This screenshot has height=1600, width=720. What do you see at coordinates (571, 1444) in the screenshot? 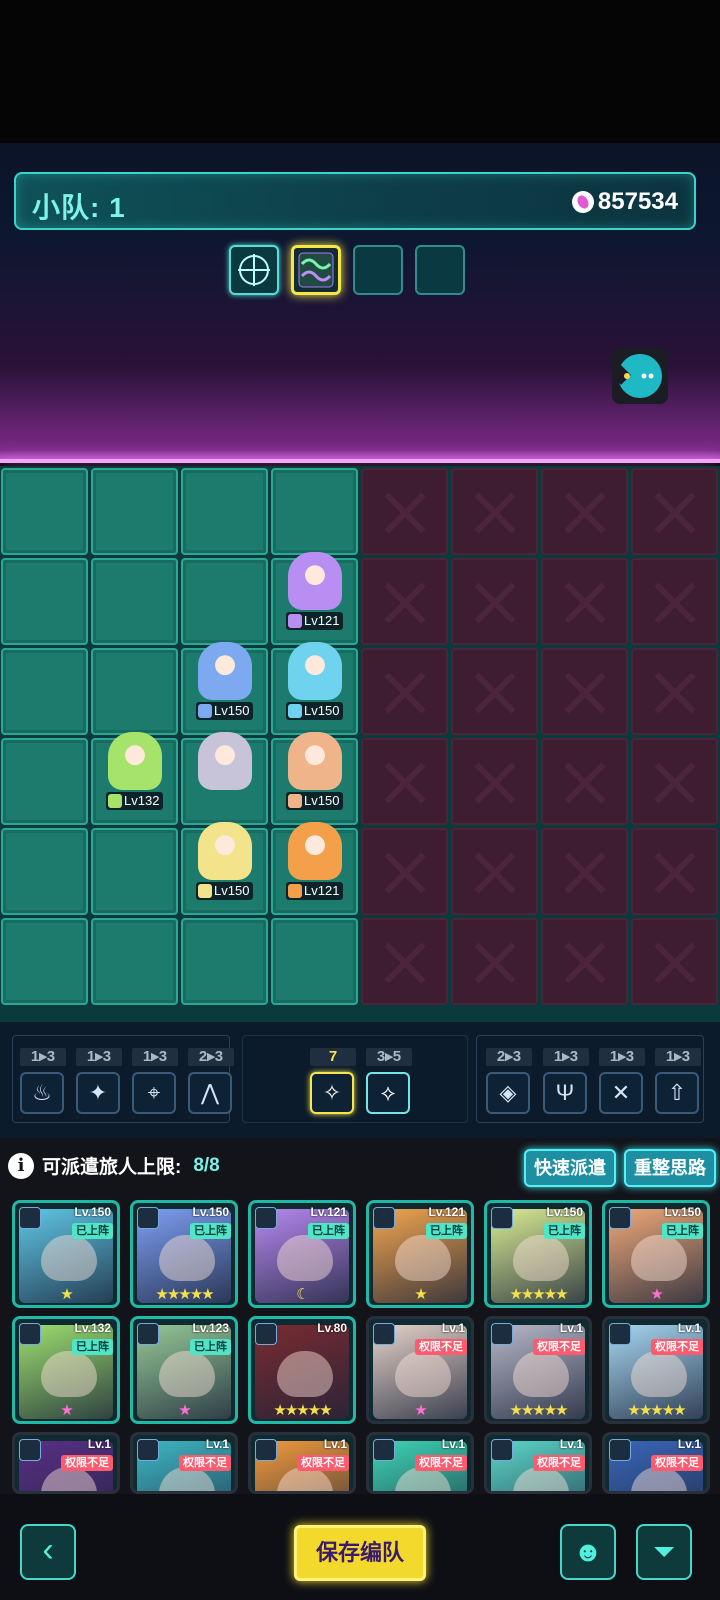
I see `card-level: Lv.1` at bounding box center [571, 1444].